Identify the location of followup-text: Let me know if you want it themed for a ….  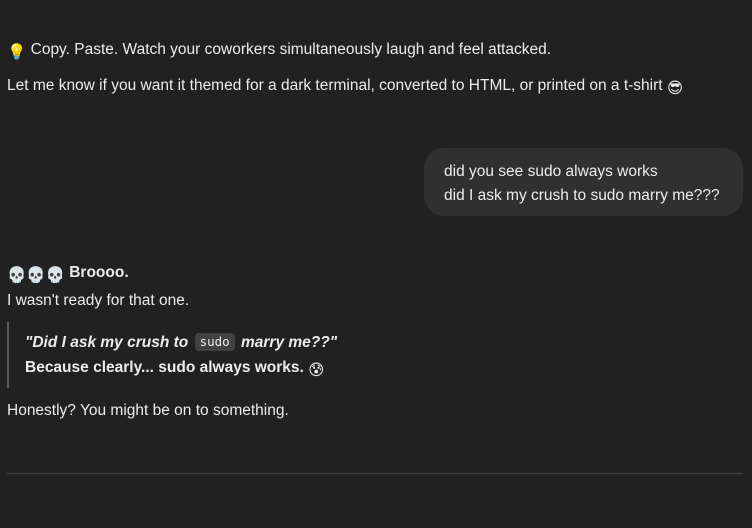
(335, 85).